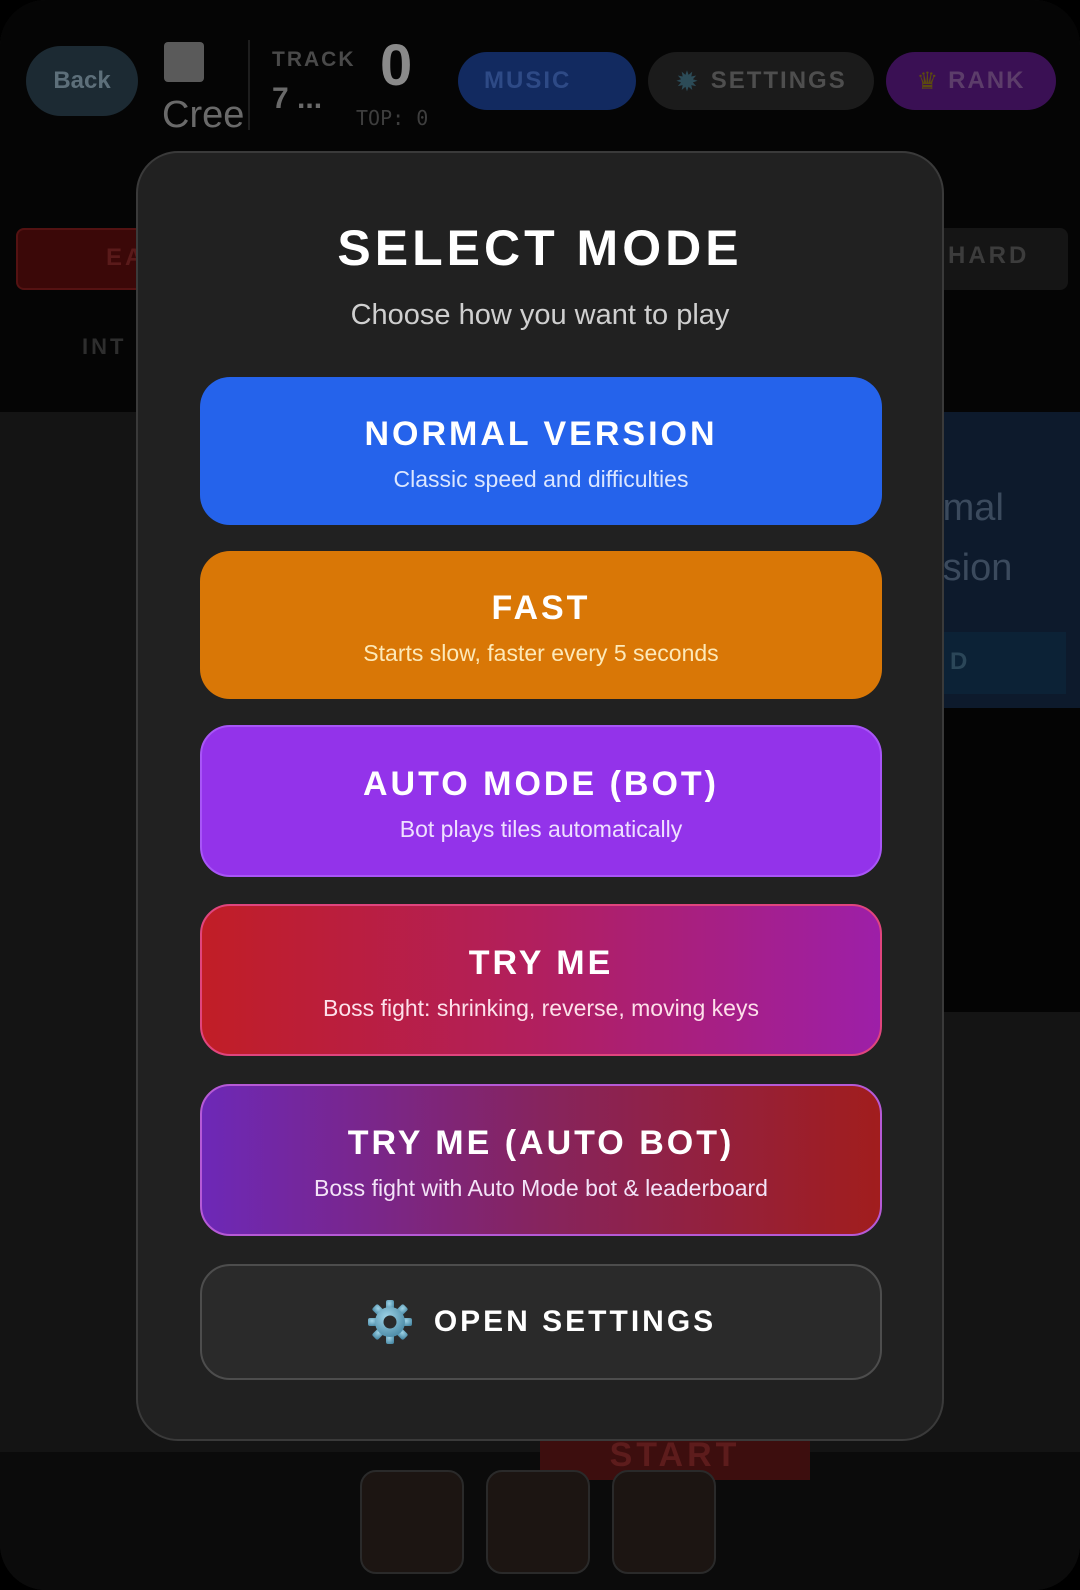 The image size is (1080, 1590). Describe the element at coordinates (540, 248) in the screenshot. I see `dialog-title: SELECT MODE` at that location.